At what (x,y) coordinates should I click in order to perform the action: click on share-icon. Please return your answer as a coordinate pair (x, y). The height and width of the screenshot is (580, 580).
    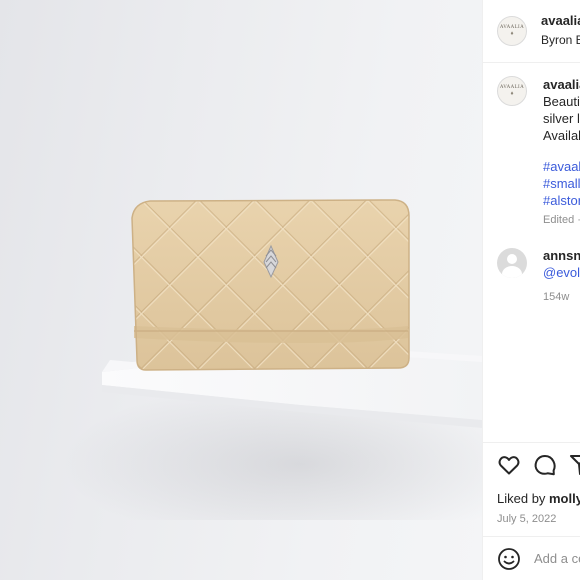
    Looking at the image, I should click on (574, 465).